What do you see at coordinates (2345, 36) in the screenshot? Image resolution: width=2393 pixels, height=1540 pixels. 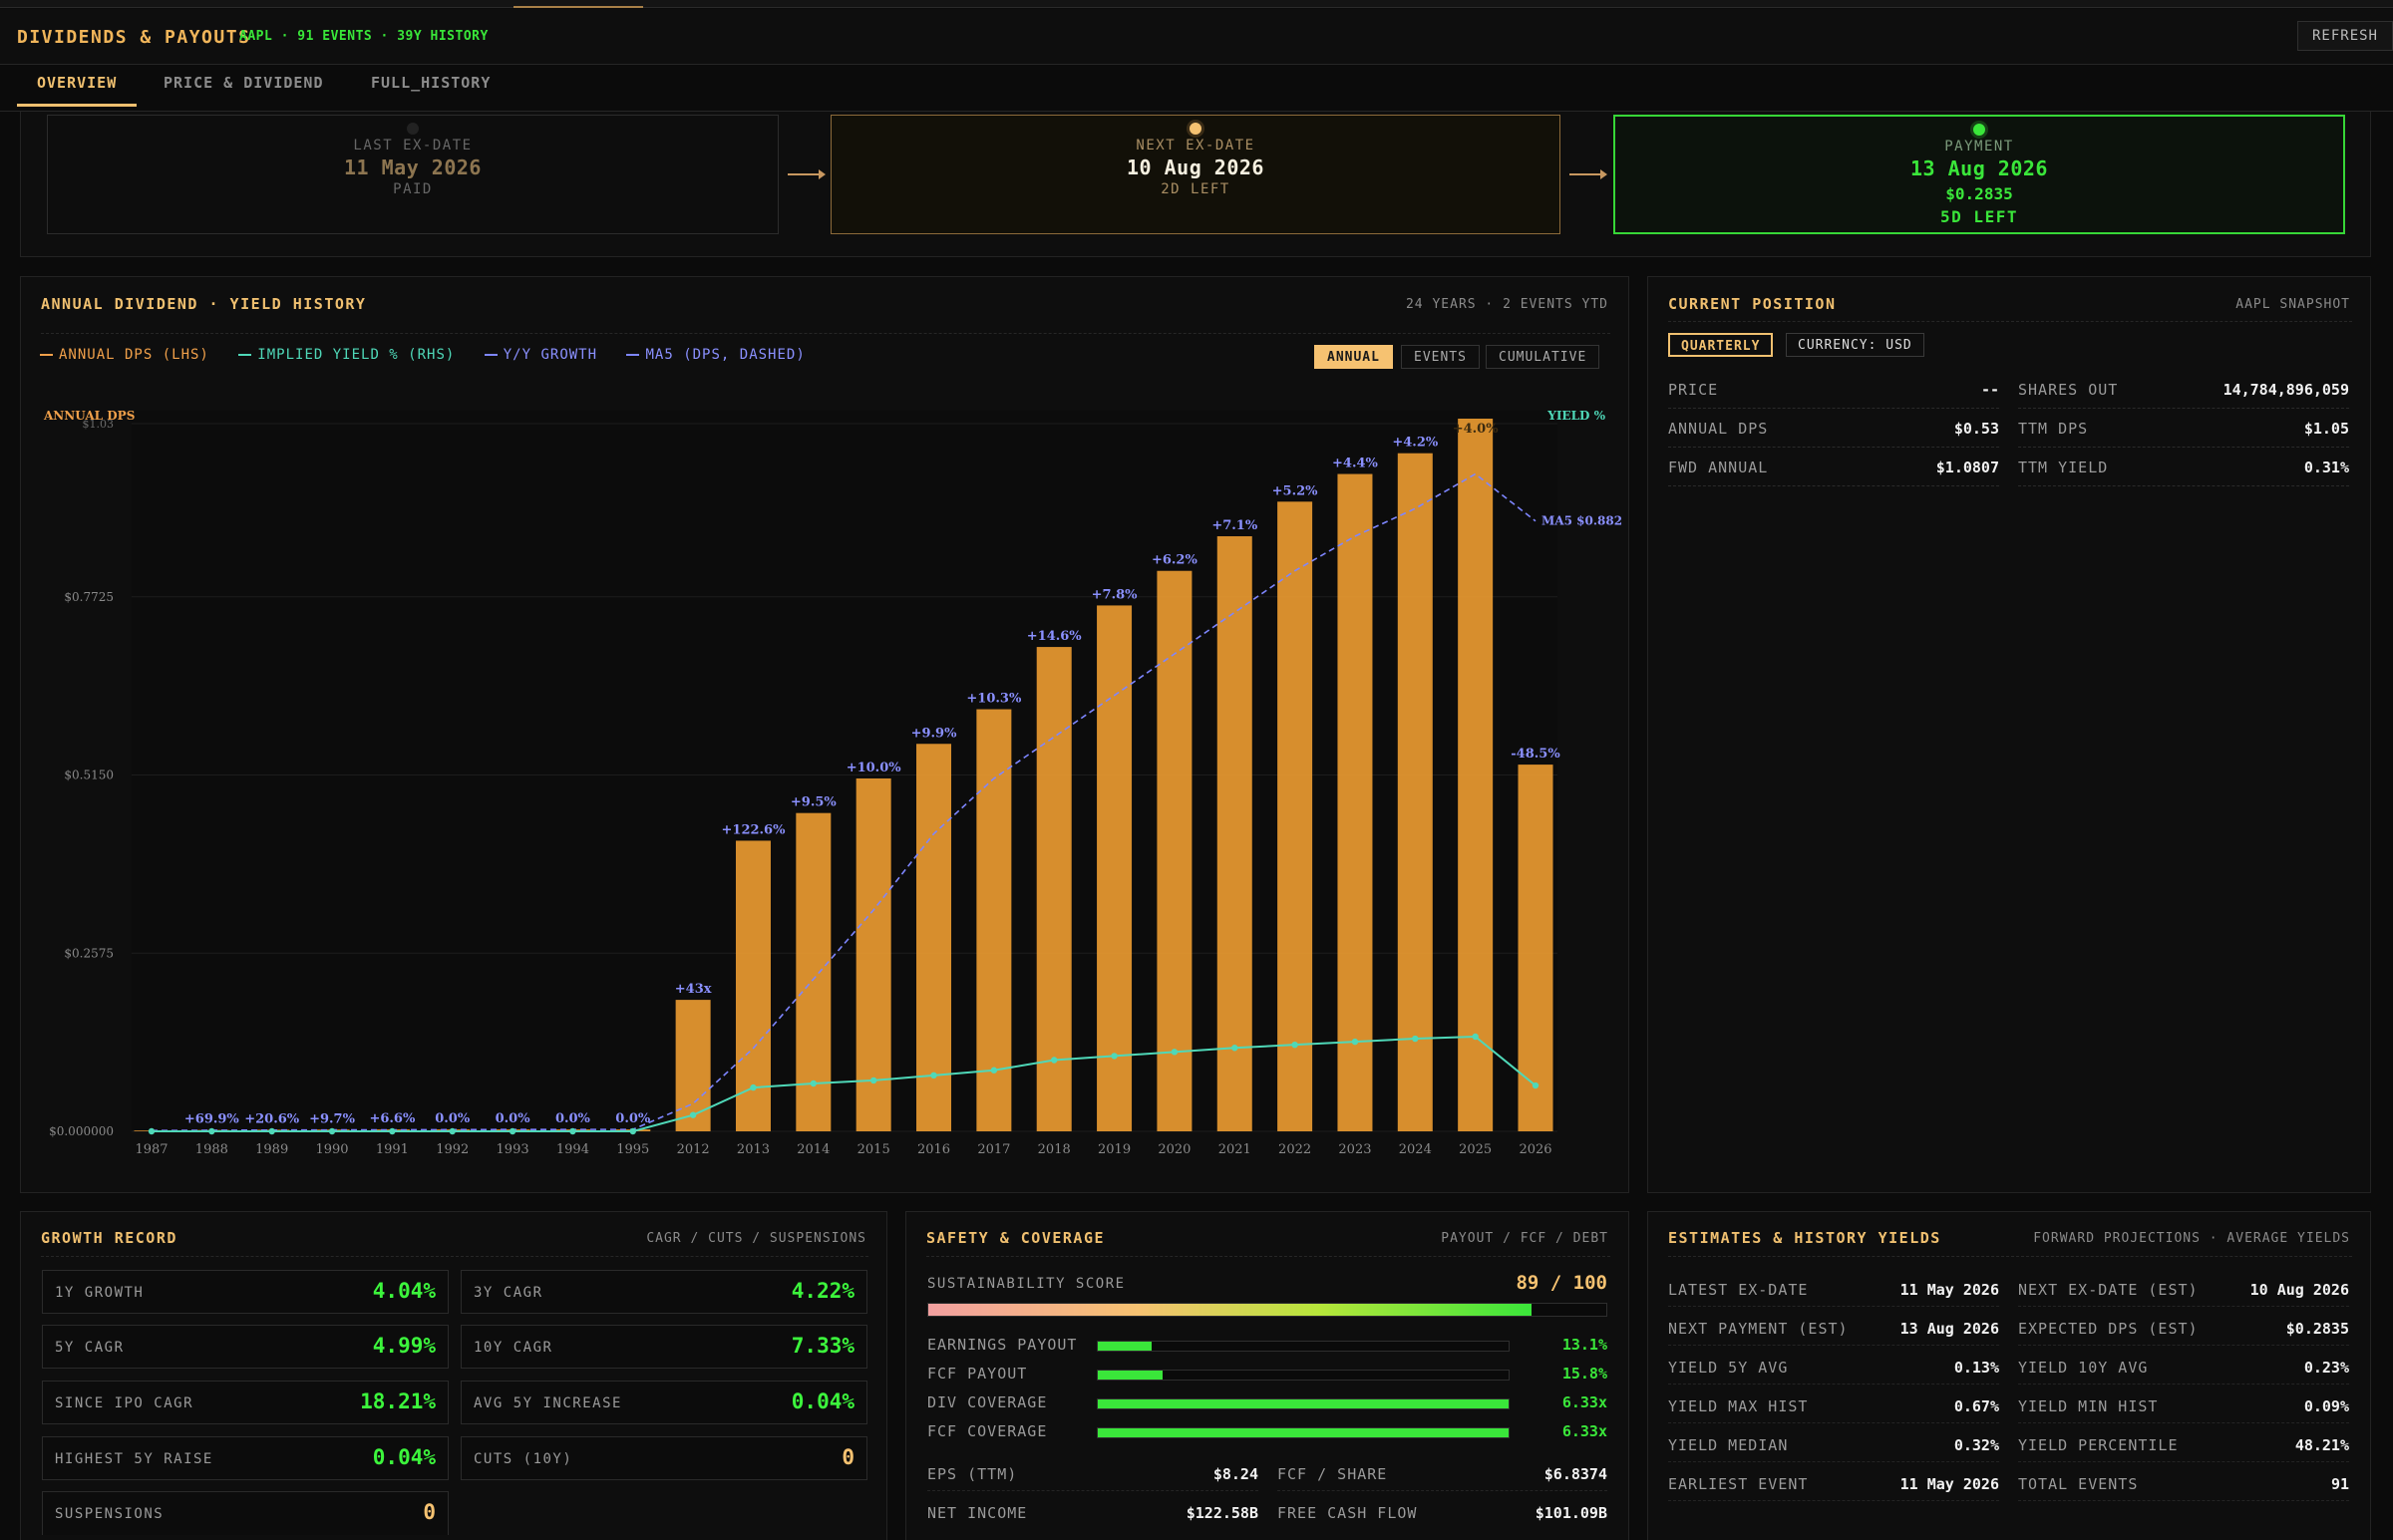 I see `refresh-button: REFRESH` at bounding box center [2345, 36].